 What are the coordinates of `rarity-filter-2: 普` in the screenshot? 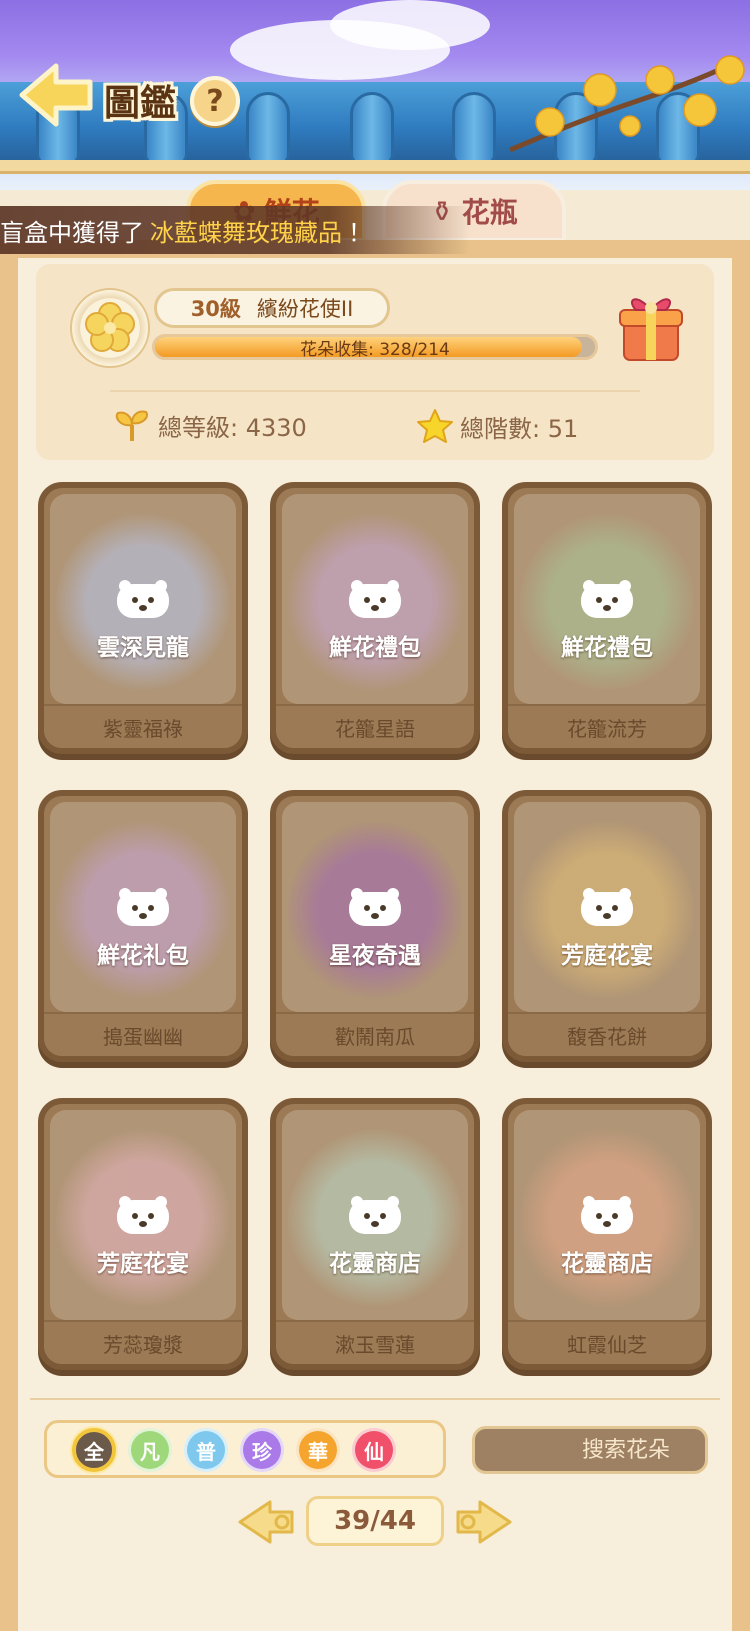 It's located at (206, 1450).